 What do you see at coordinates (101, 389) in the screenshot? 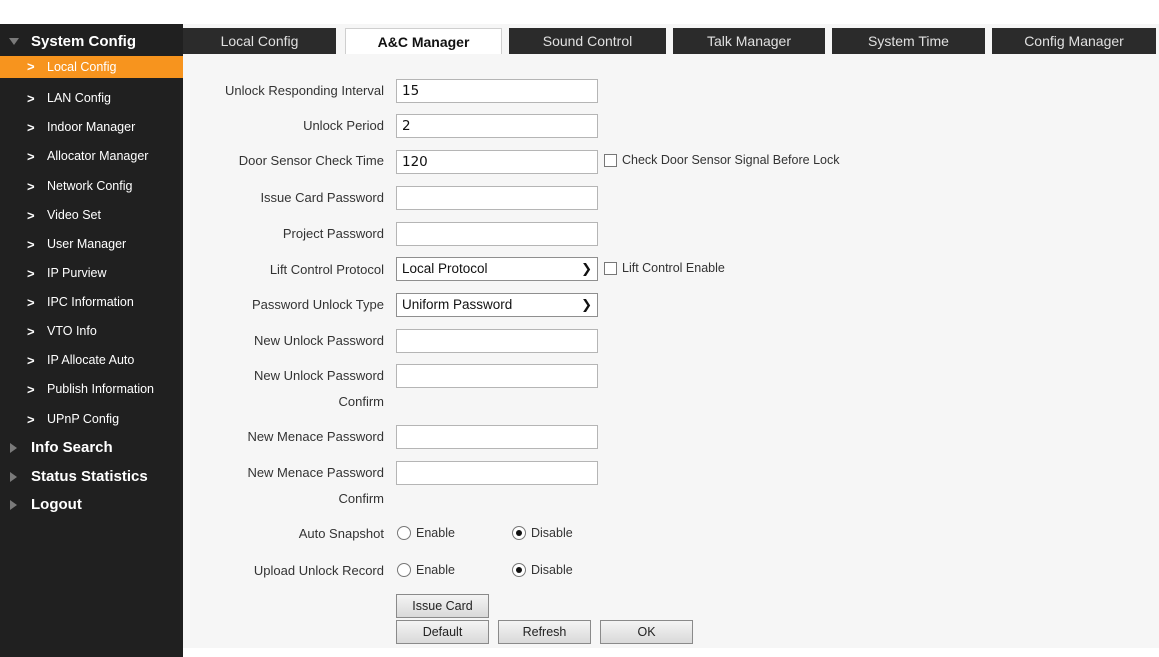
I see `sidebar-item-label: Publish Information` at bounding box center [101, 389].